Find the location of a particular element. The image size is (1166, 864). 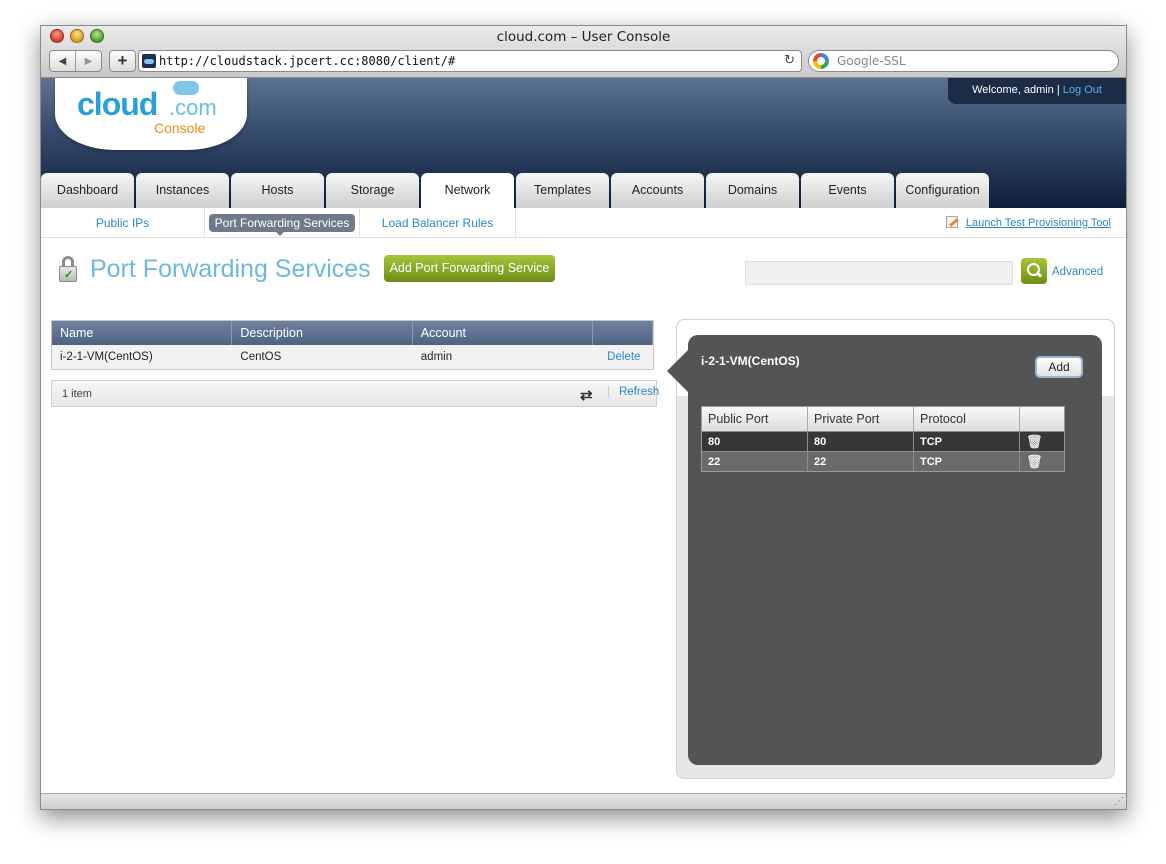

logo-tld: .com is located at coordinates (193, 107).